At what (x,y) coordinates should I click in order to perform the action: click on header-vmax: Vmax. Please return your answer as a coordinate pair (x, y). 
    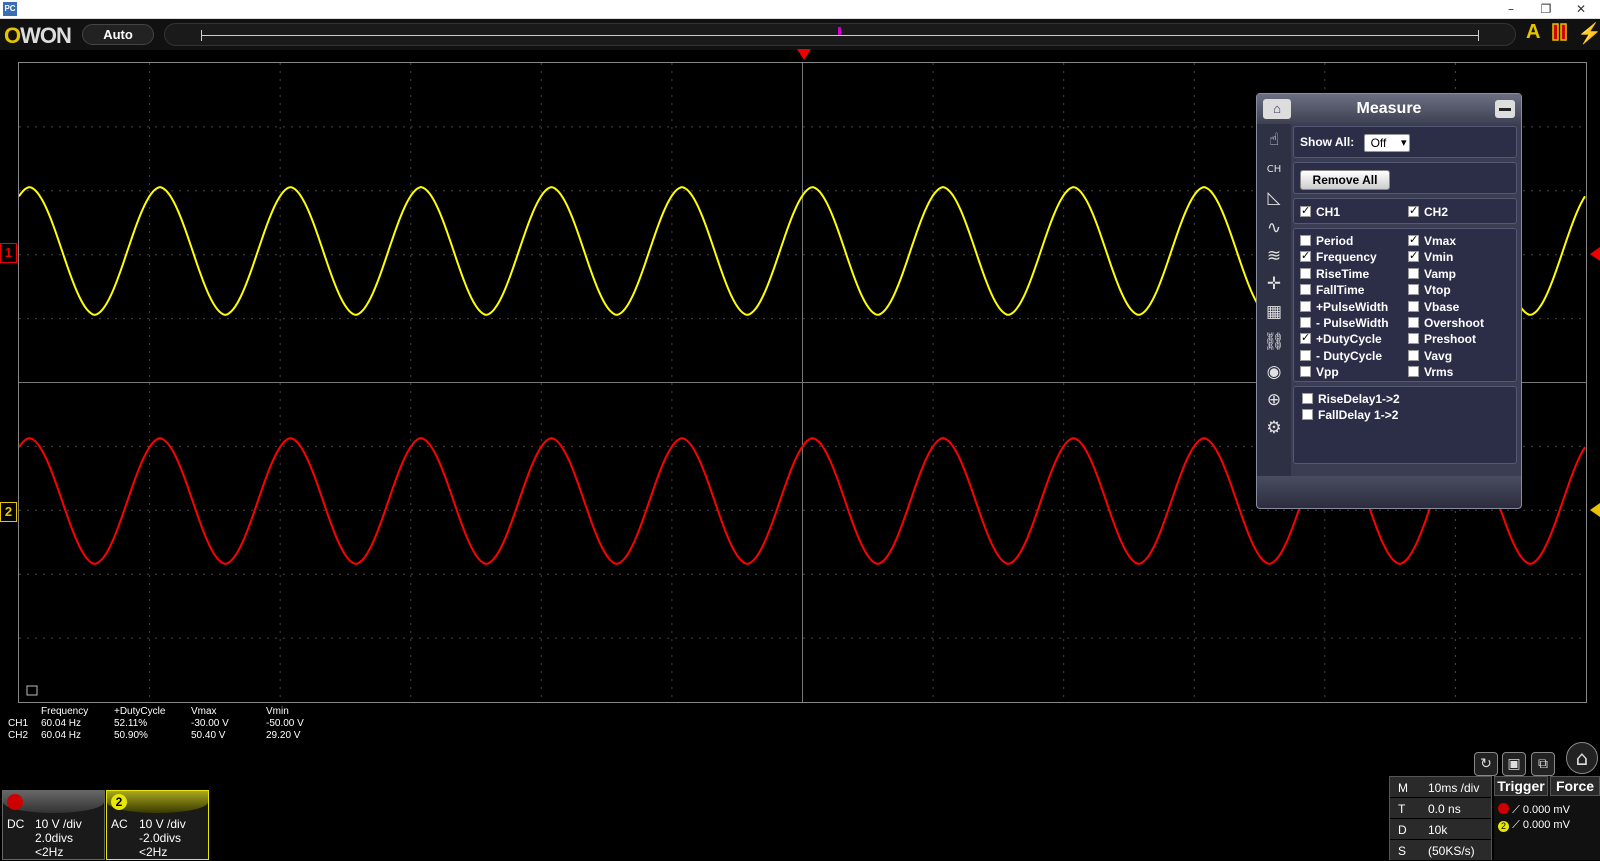
    Looking at the image, I should click on (204, 711).